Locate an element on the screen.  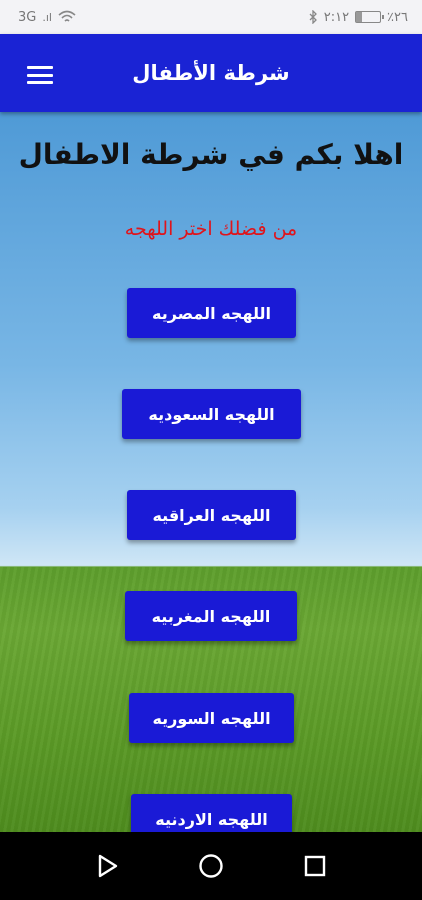
battery-percent: ٪٢٦ is located at coordinates (397, 17).